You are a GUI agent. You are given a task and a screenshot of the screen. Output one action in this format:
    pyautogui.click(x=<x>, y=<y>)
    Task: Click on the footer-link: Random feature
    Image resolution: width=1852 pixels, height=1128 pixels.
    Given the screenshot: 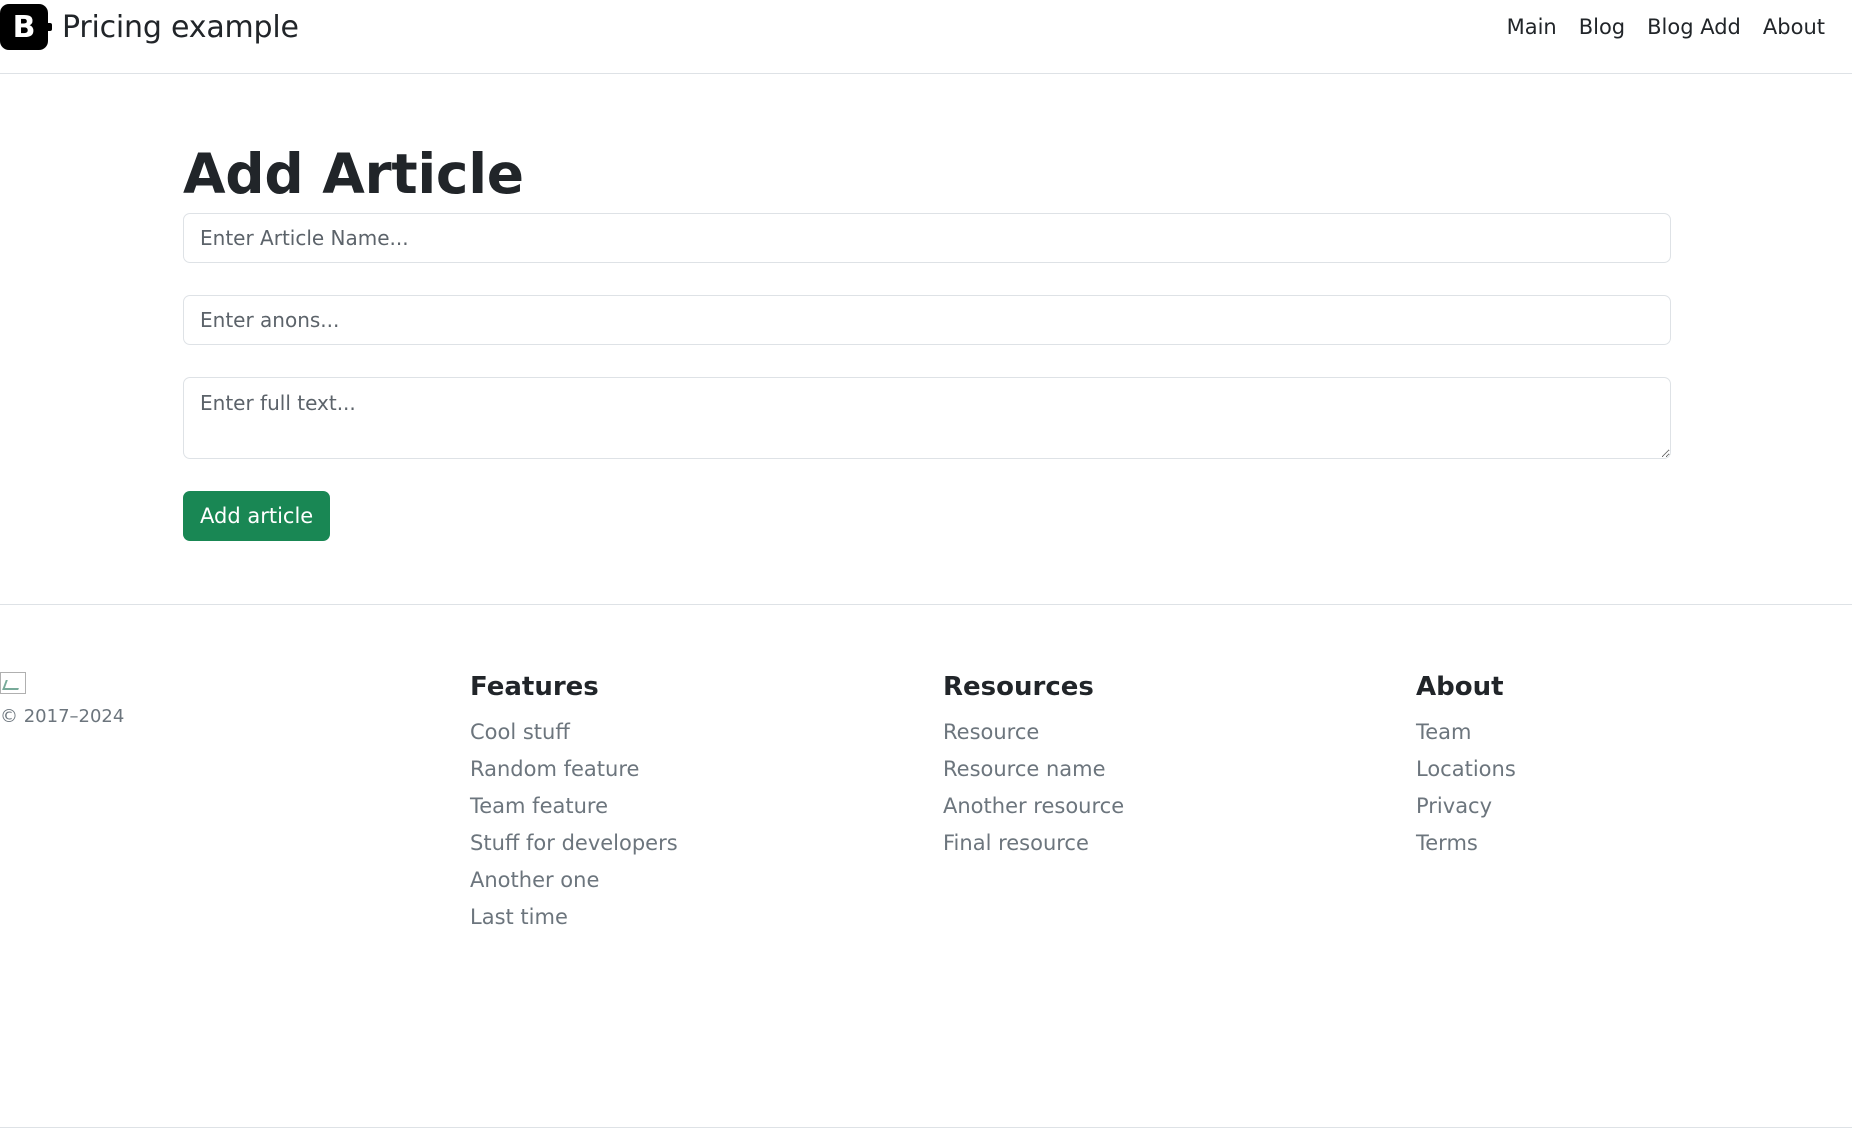 What is the action you would take?
    pyautogui.click(x=554, y=769)
    